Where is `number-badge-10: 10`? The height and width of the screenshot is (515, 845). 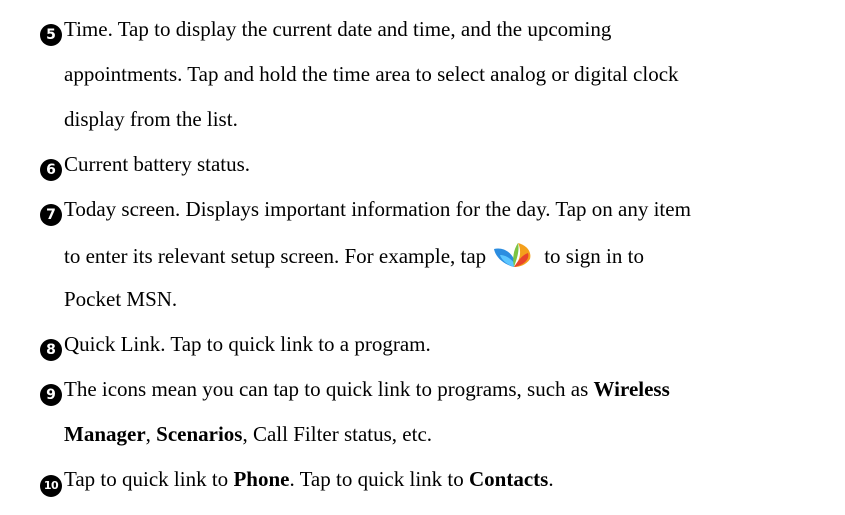 number-badge-10: 10 is located at coordinates (51, 486).